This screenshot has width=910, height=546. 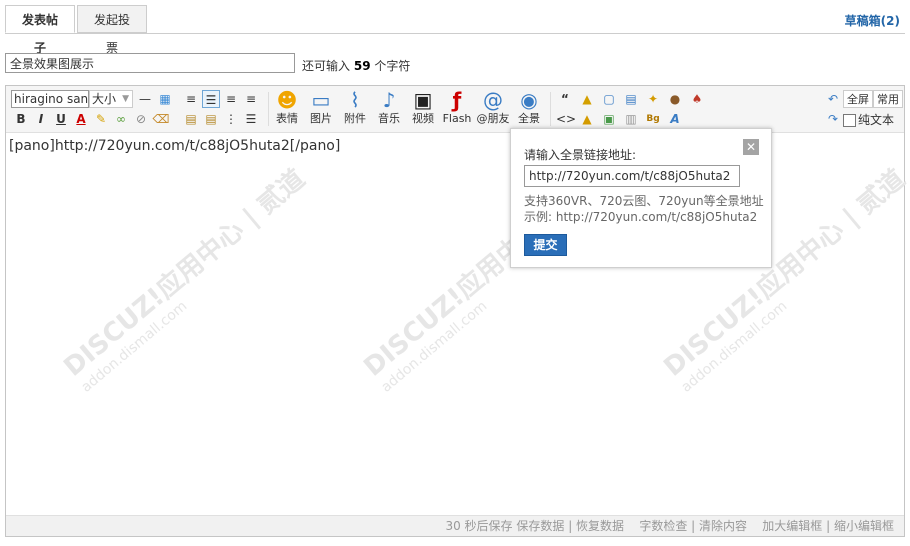 I want to click on bold-icon: B, so click(x=21, y=119).